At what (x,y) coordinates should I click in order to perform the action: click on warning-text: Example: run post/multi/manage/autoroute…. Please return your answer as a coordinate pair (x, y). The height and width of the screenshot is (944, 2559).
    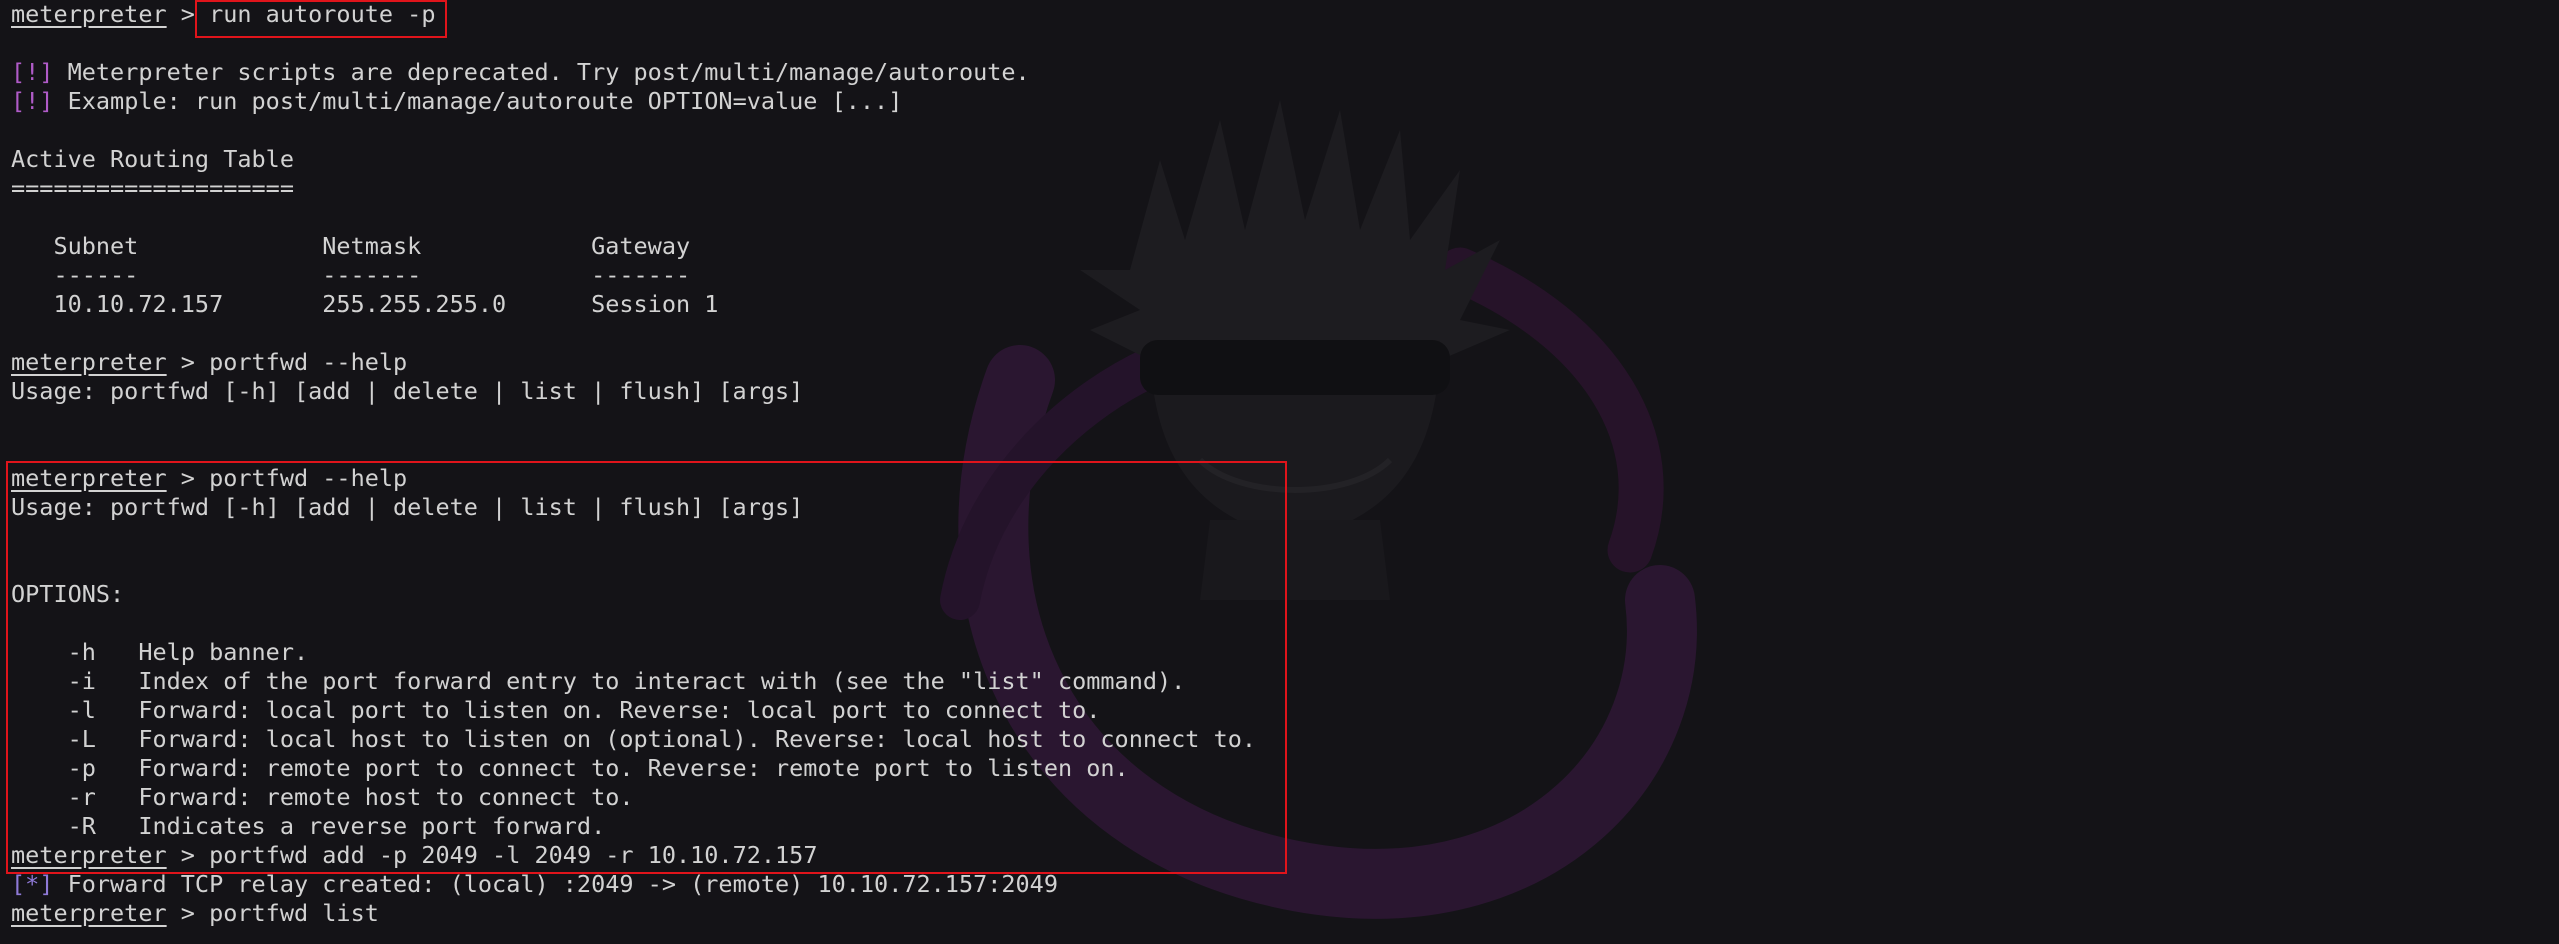
    Looking at the image, I should click on (478, 101).